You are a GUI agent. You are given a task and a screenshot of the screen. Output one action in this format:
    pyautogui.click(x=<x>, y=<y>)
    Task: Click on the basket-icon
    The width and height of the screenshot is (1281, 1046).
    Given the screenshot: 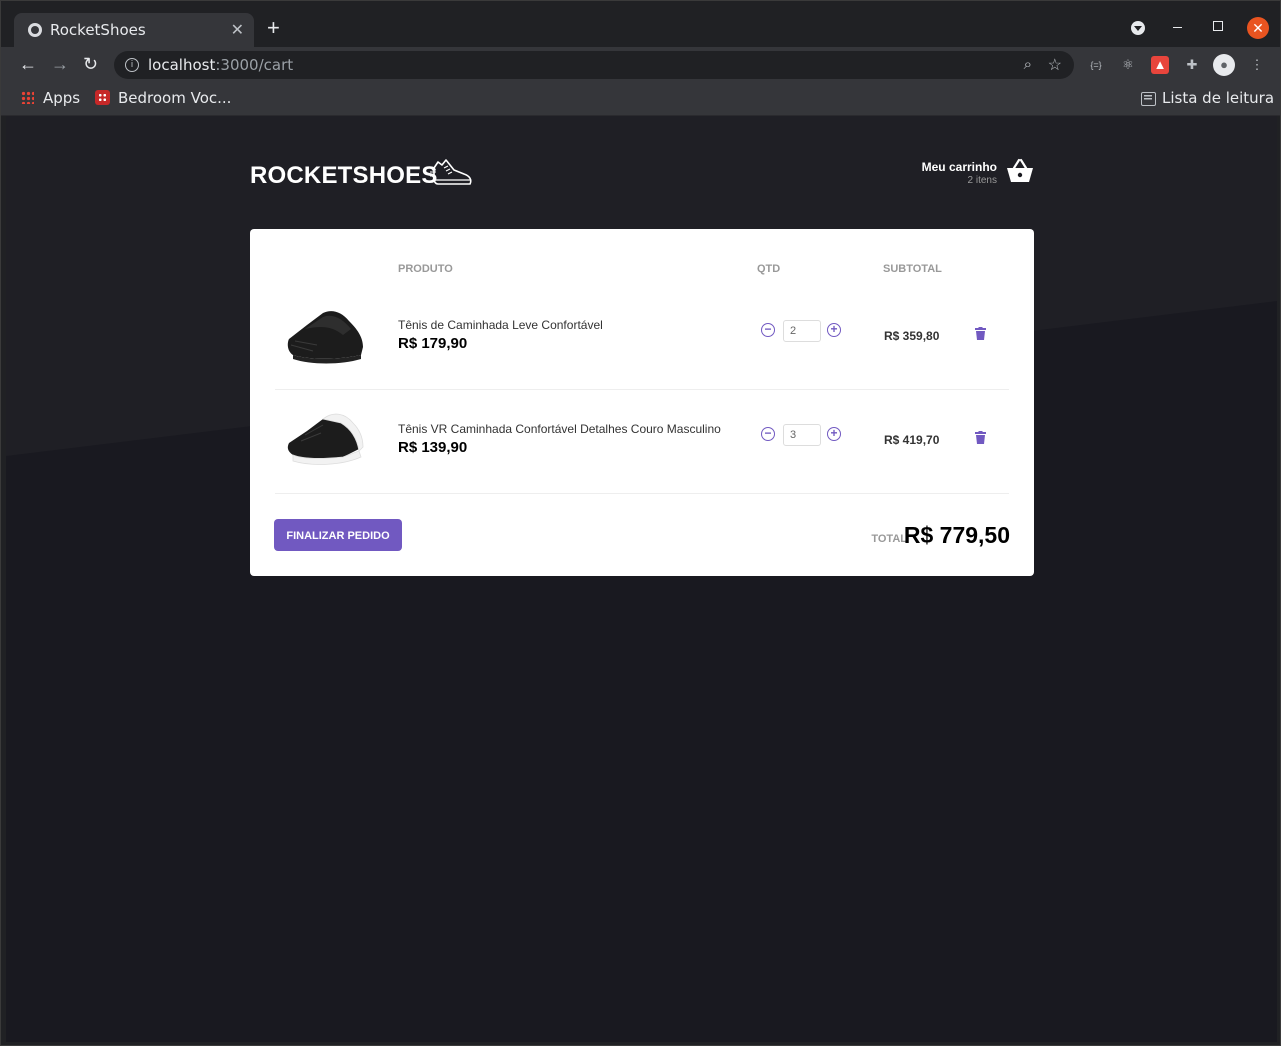 What is the action you would take?
    pyautogui.click(x=1020, y=170)
    